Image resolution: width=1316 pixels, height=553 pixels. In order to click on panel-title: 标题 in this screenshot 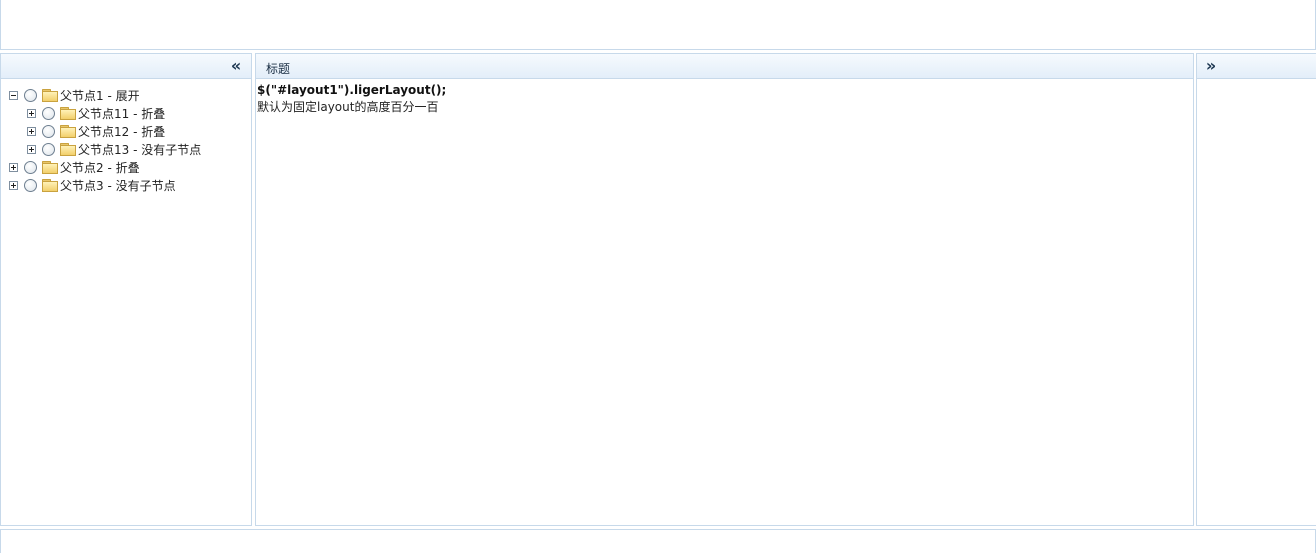, I will do `click(278, 69)`.